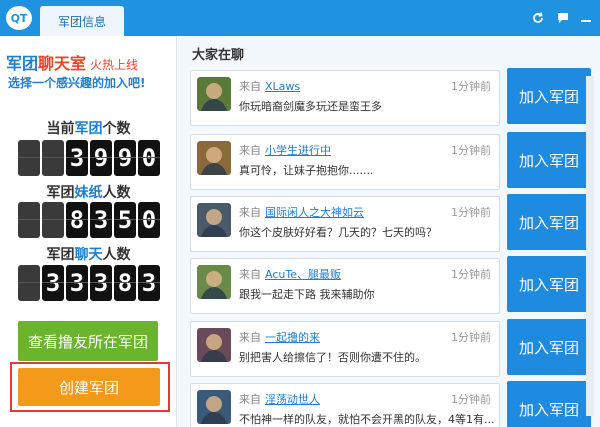 The image size is (600, 427). What do you see at coordinates (307, 294) in the screenshot?
I see `message-text: 跟我一起走下路 我来辅助你` at bounding box center [307, 294].